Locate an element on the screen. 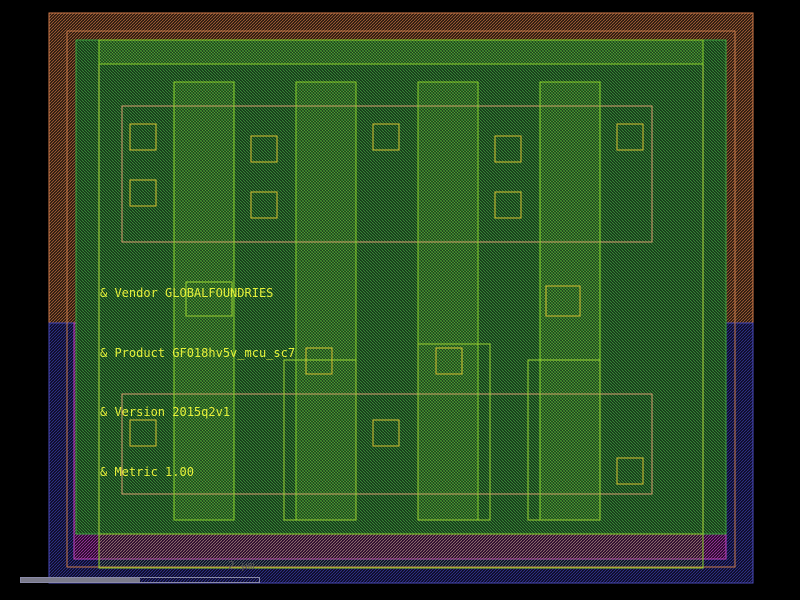 This screenshot has height=600, width=800. scale-bar is located at coordinates (140, 580).